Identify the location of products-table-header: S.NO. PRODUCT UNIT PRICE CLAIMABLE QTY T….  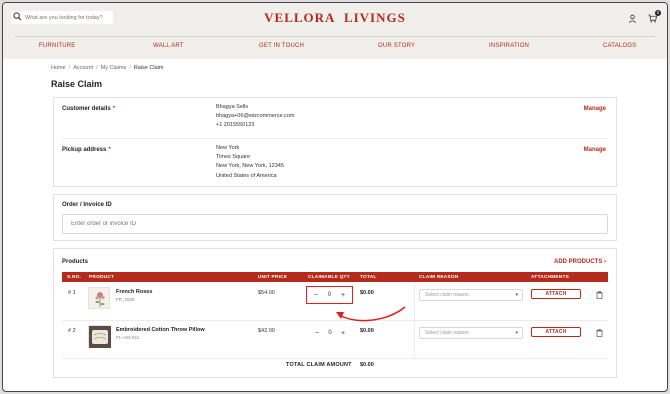
(335, 277).